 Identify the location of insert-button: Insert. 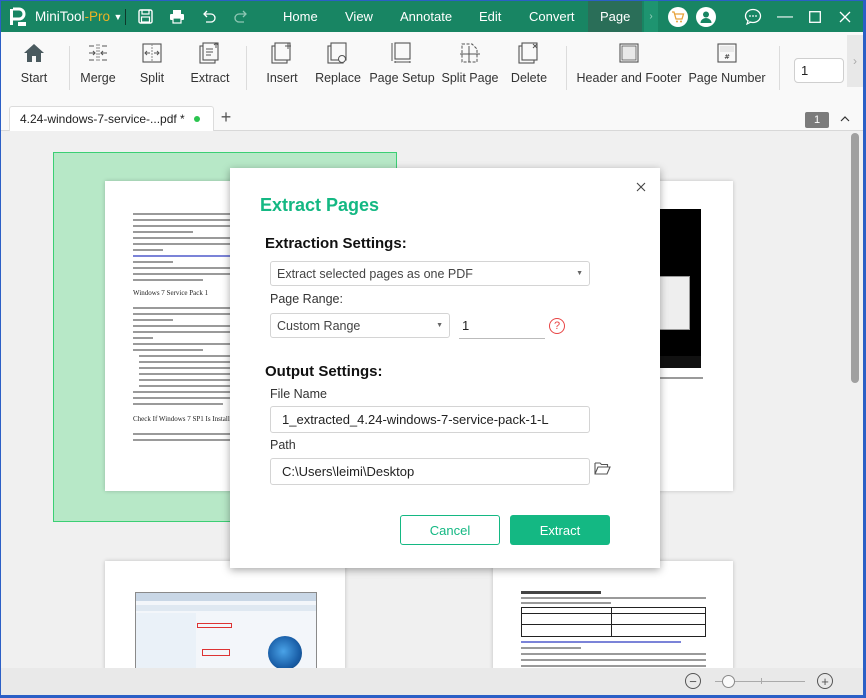
(282, 67).